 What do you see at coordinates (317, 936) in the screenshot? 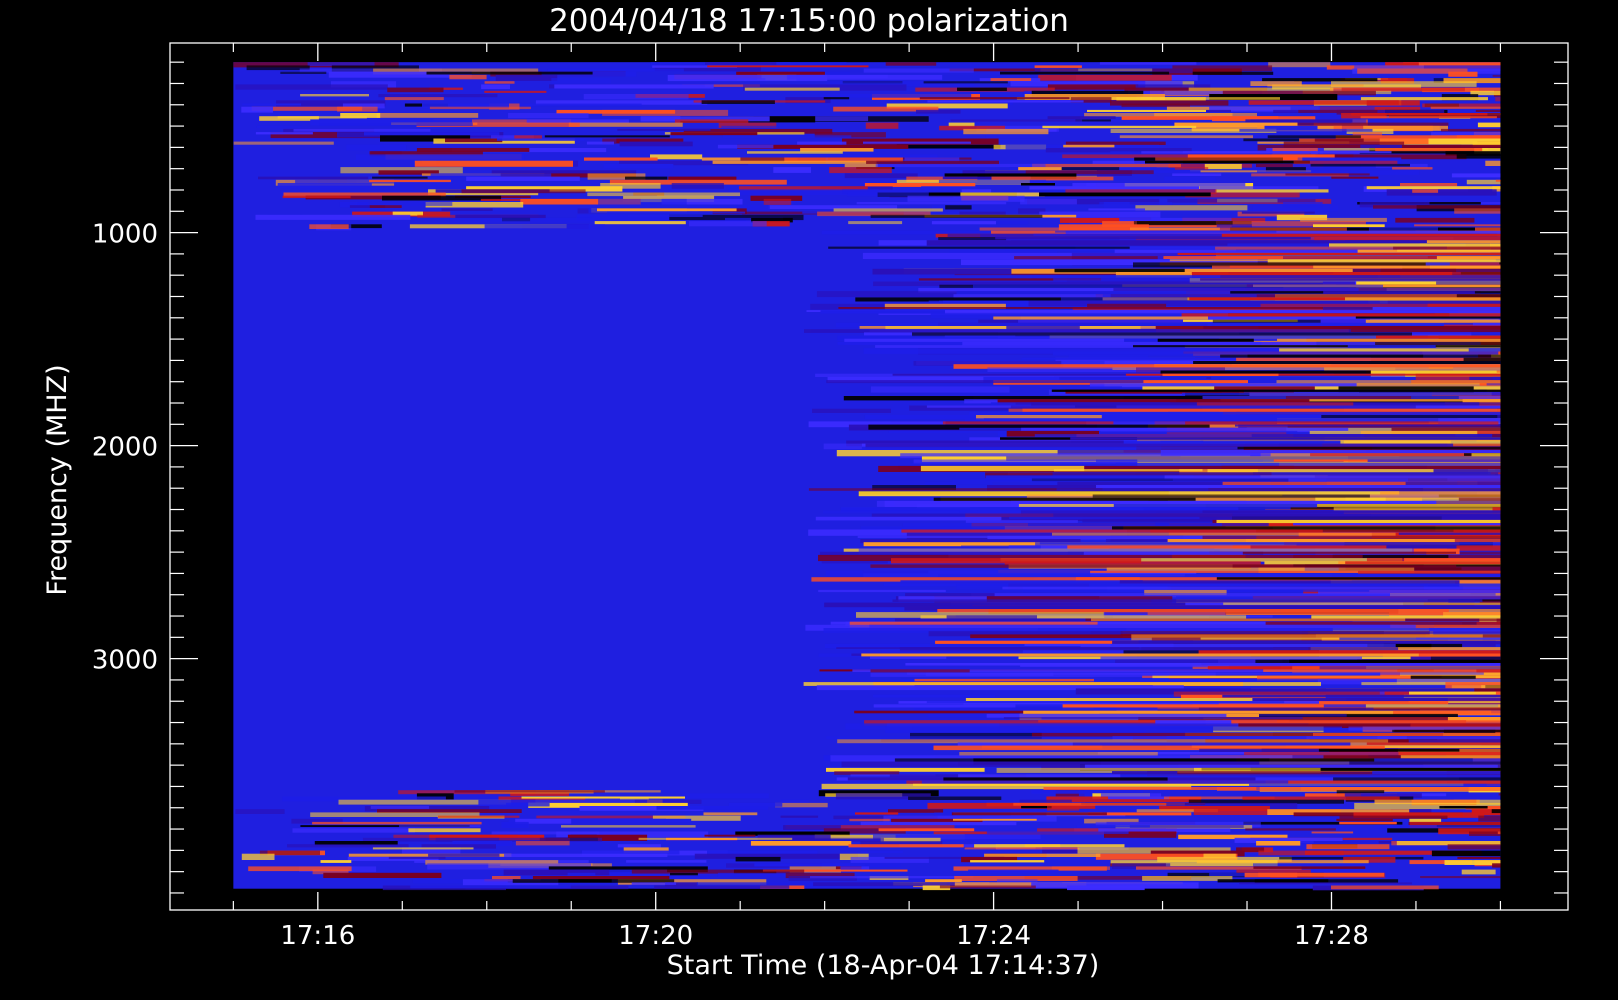
I see `x-tick-label: 17:16` at bounding box center [317, 936].